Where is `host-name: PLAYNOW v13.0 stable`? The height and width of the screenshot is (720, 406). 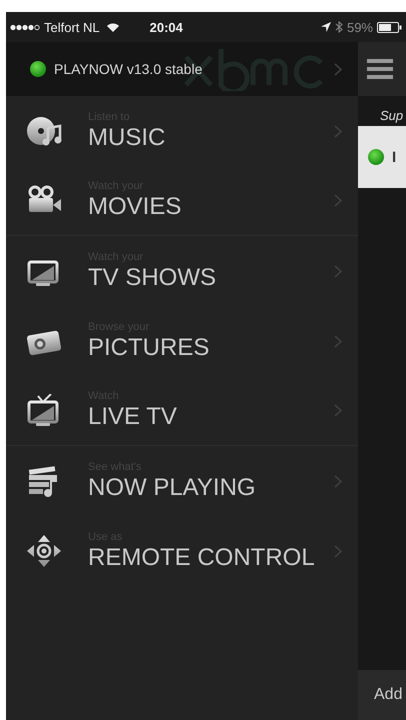 host-name: PLAYNOW v13.0 stable is located at coordinates (129, 69).